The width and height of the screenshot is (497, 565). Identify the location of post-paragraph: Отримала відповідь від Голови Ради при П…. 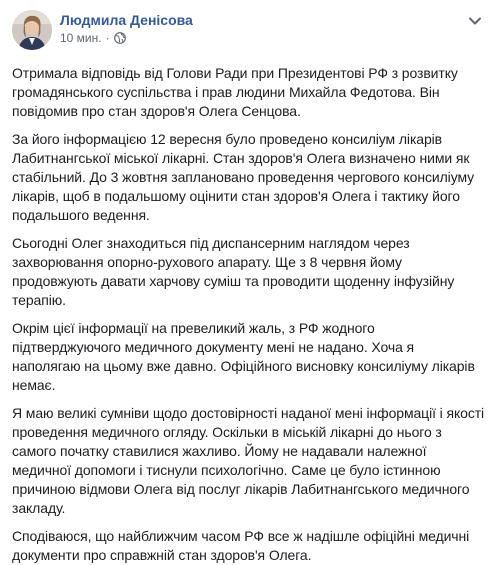
(235, 92).